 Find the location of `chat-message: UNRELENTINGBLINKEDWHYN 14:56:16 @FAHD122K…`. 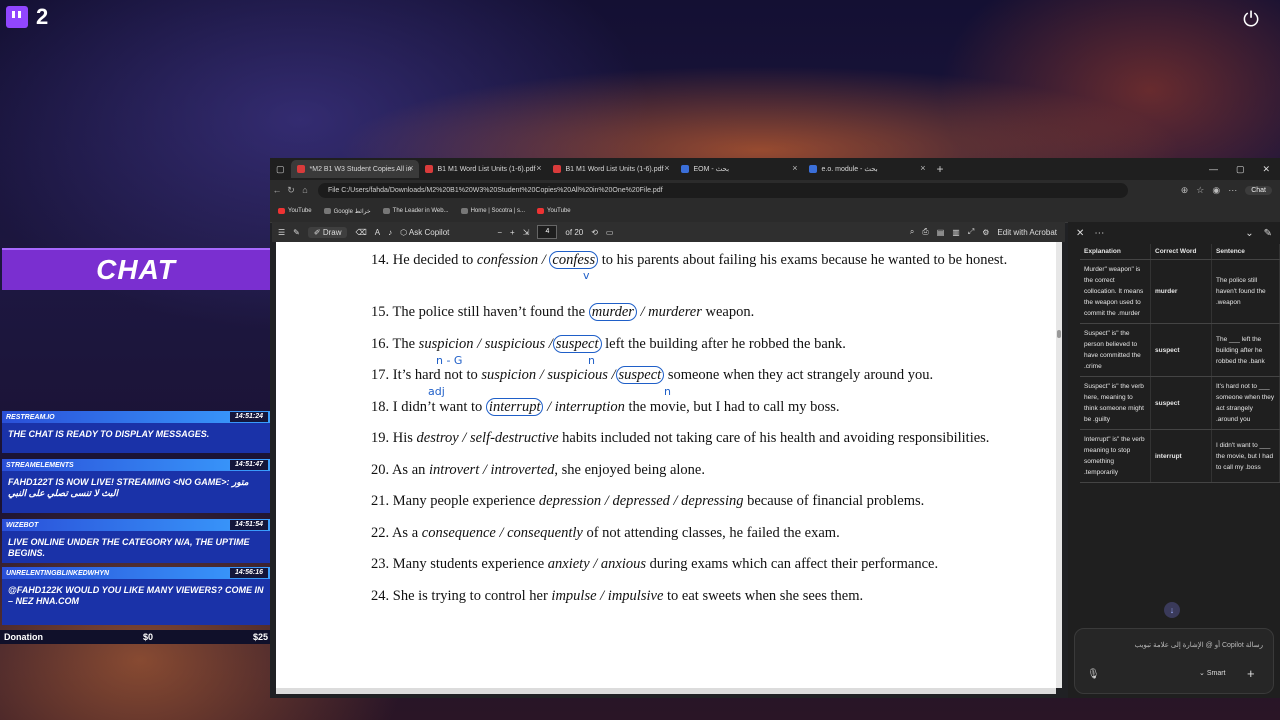

chat-message: UNRELENTINGBLINKEDWHYN 14:56:16 @FAHD122K… is located at coordinates (137, 596).